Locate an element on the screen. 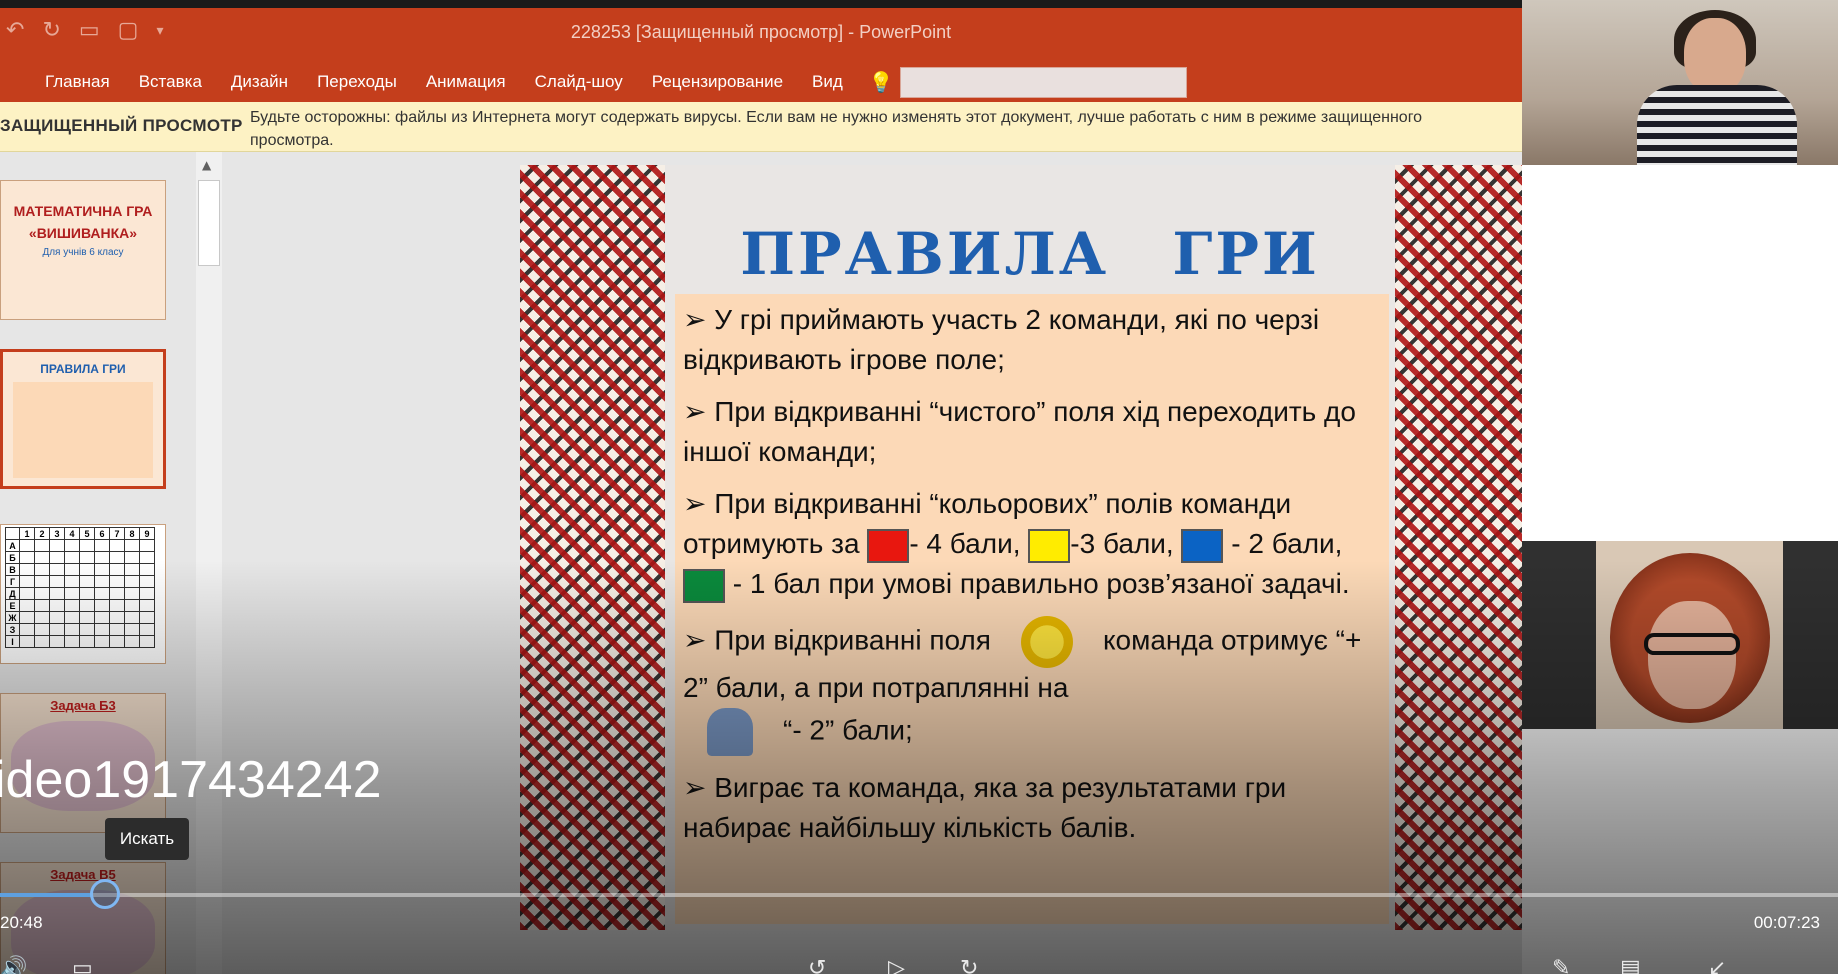  edit-icon: ✎ is located at coordinates (1561, 965).